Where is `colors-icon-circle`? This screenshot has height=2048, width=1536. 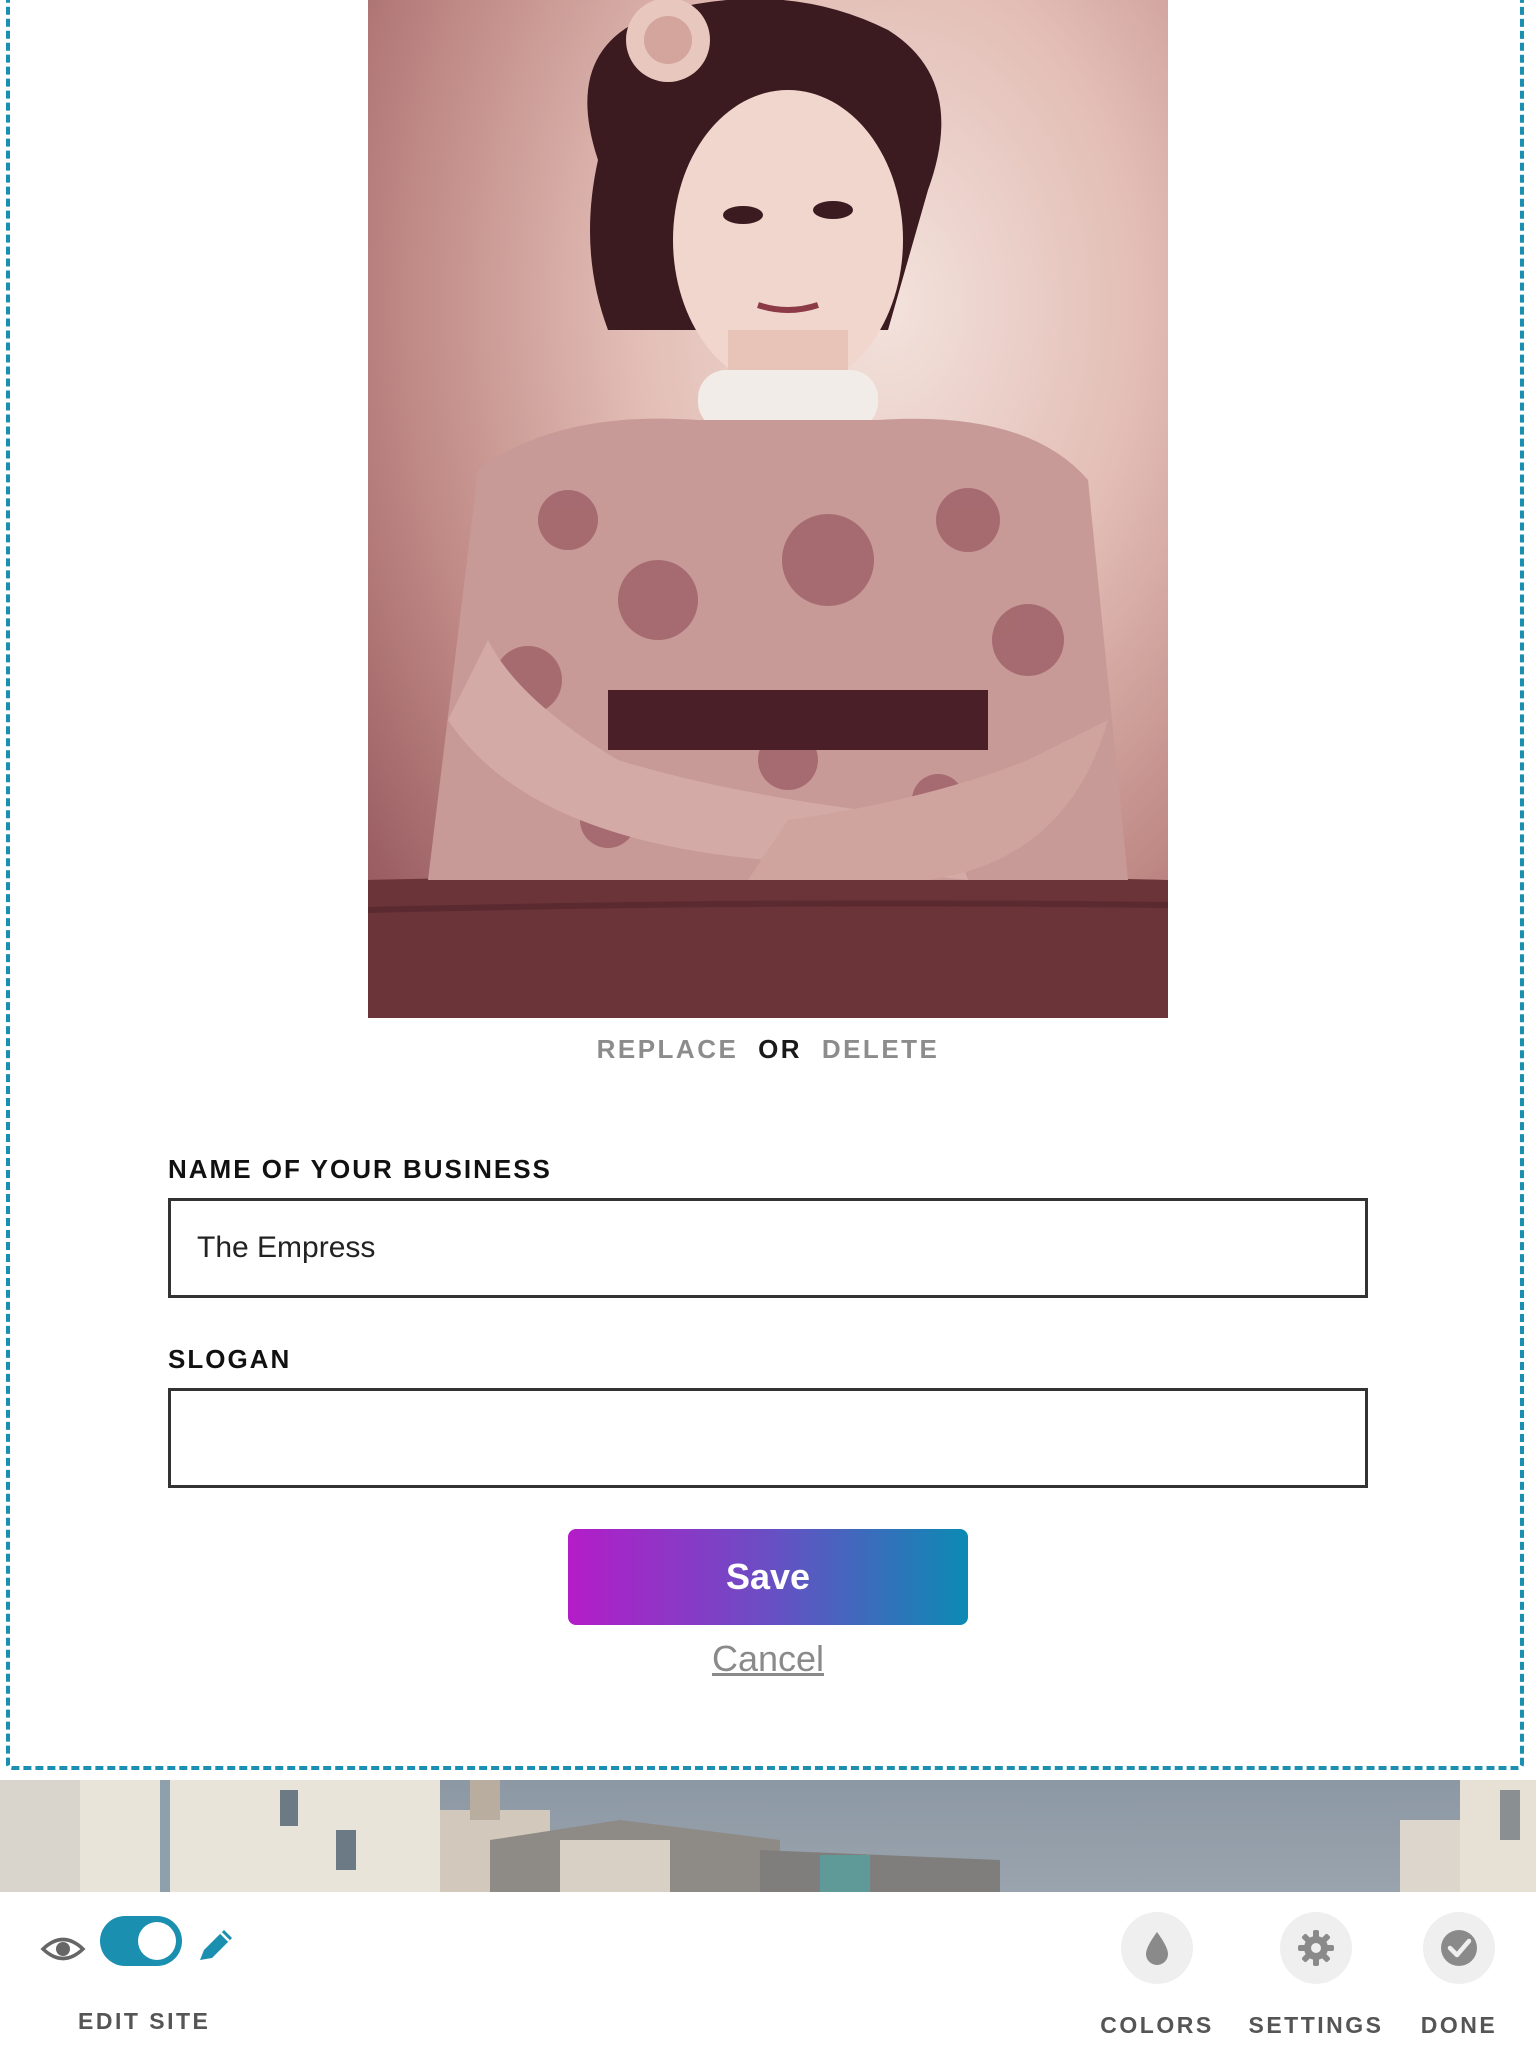 colors-icon-circle is located at coordinates (1157, 1948).